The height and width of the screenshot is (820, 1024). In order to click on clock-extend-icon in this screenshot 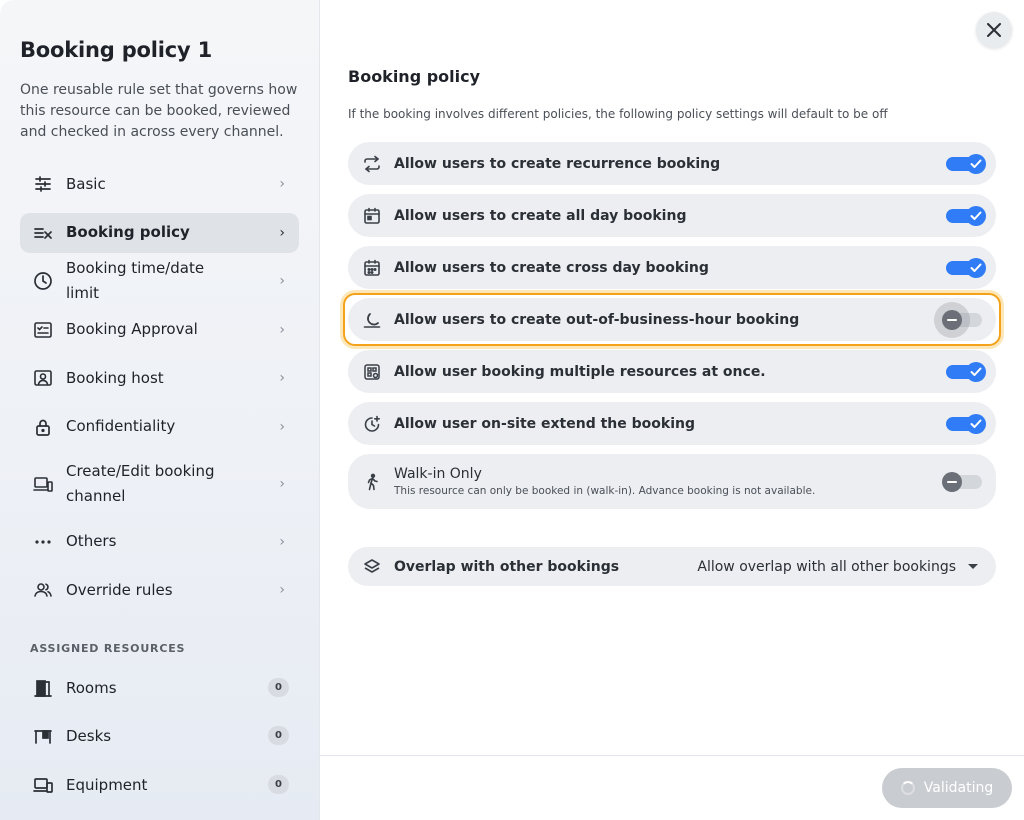, I will do `click(372, 424)`.